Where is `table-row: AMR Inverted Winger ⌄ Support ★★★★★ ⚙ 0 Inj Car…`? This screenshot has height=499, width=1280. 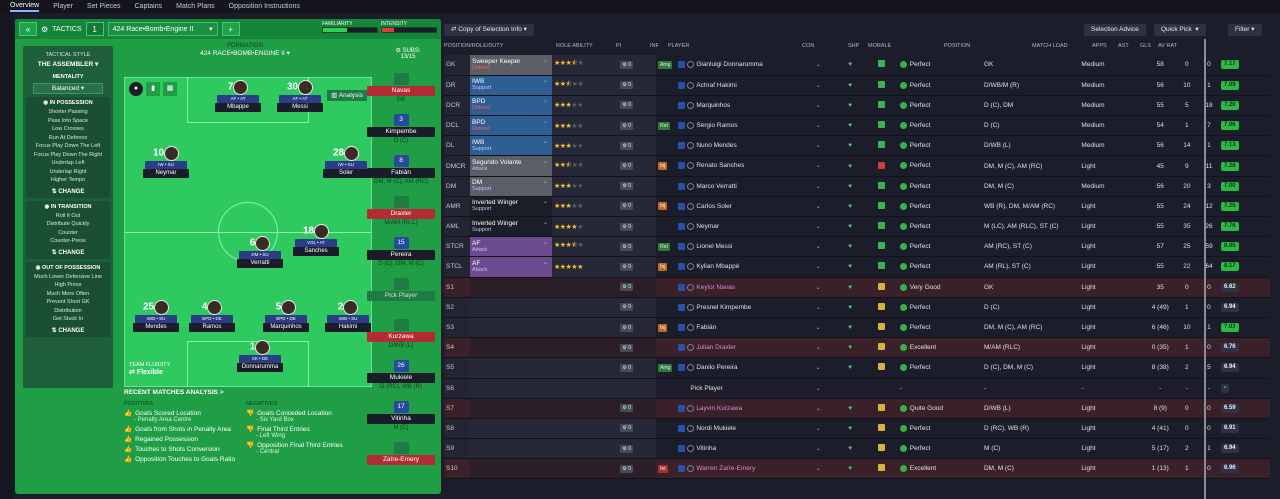
table-row: AMR Inverted Winger ⌄ Support ★★★★★ ⚙ 0 Inj Car… is located at coordinates (857, 207).